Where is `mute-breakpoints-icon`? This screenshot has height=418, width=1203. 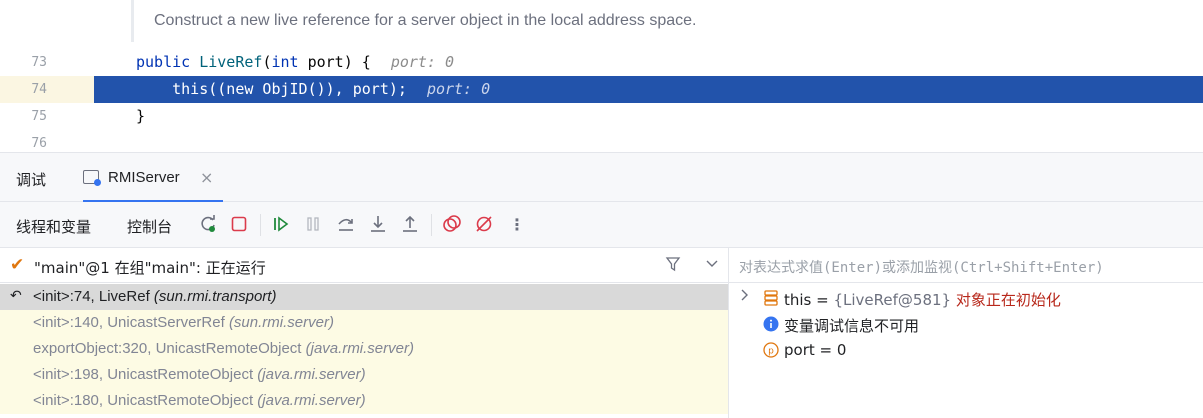 mute-breakpoints-icon is located at coordinates (484, 224).